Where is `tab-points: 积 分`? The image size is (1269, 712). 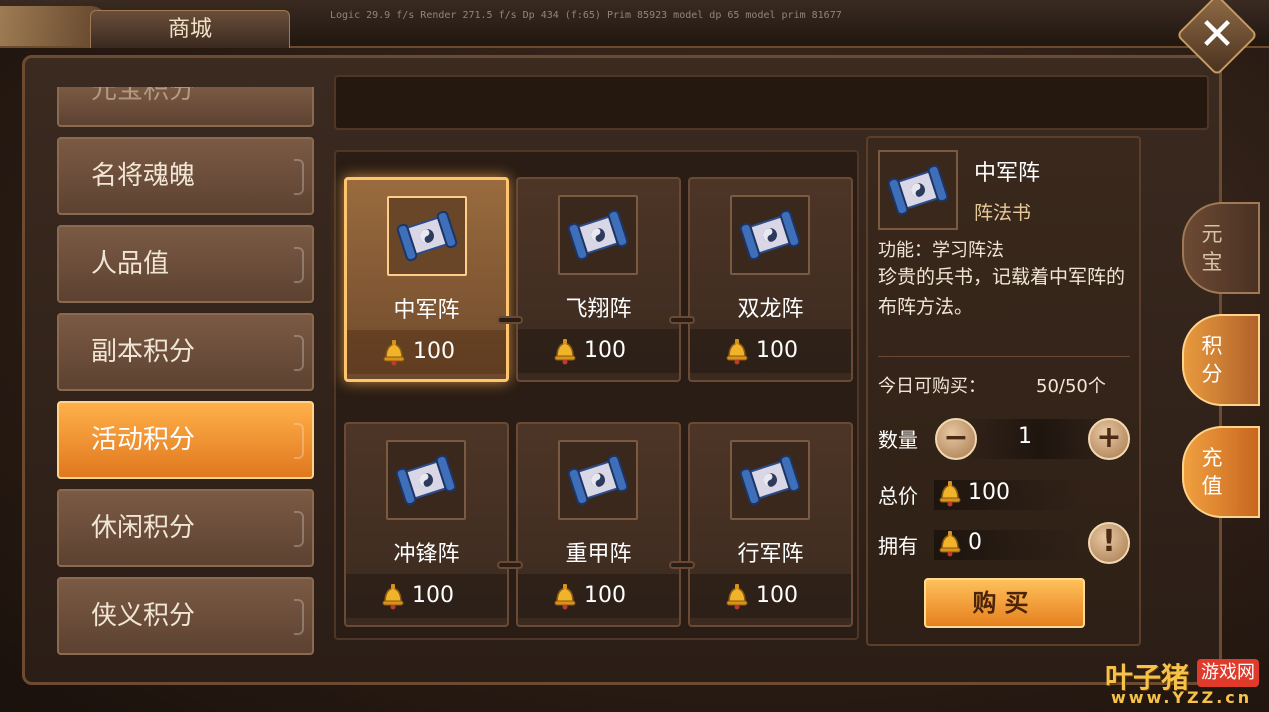 tab-points: 积 分 is located at coordinates (1221, 360).